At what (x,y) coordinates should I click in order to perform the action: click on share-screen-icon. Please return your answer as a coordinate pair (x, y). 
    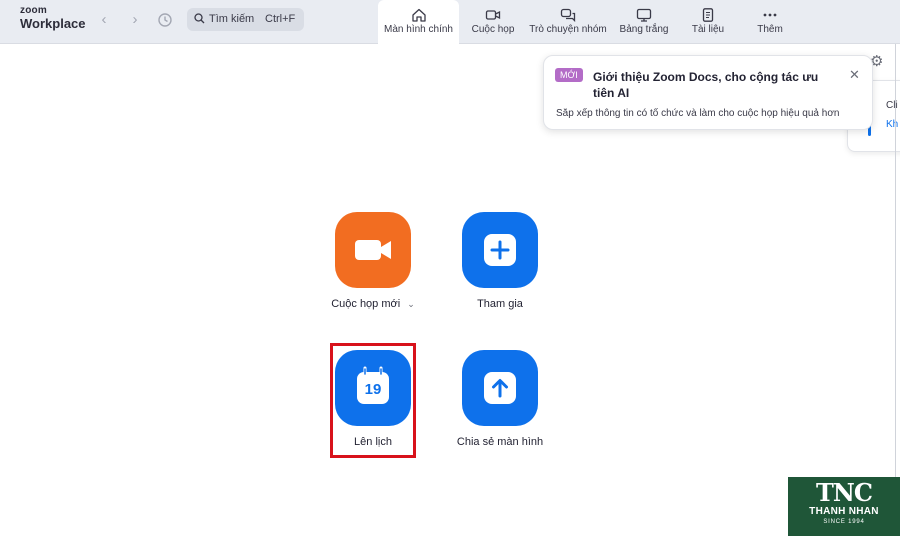
    Looking at the image, I should click on (500, 388).